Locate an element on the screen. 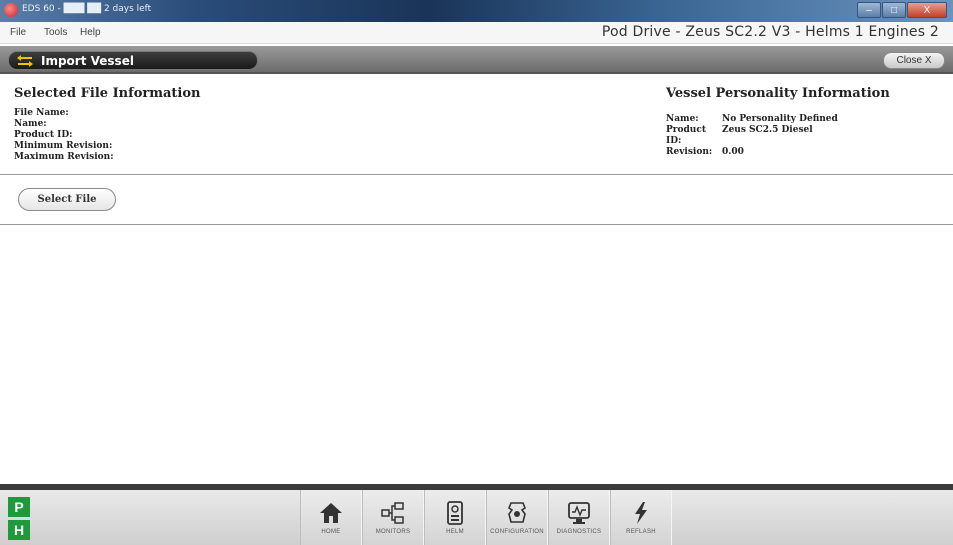 The width and height of the screenshot is (953, 545). app-logo-icon is located at coordinates (11, 10).